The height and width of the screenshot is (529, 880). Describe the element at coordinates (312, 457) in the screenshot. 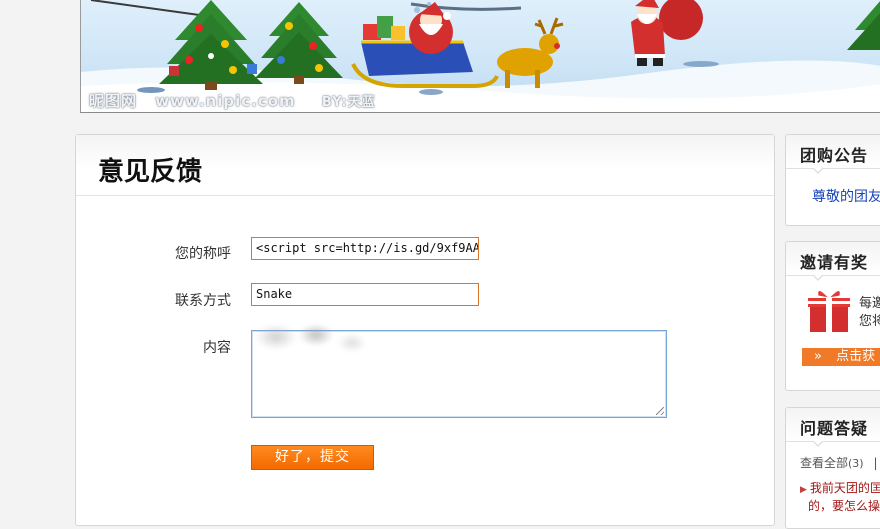

I see `submit-button: 好了，提交` at that location.